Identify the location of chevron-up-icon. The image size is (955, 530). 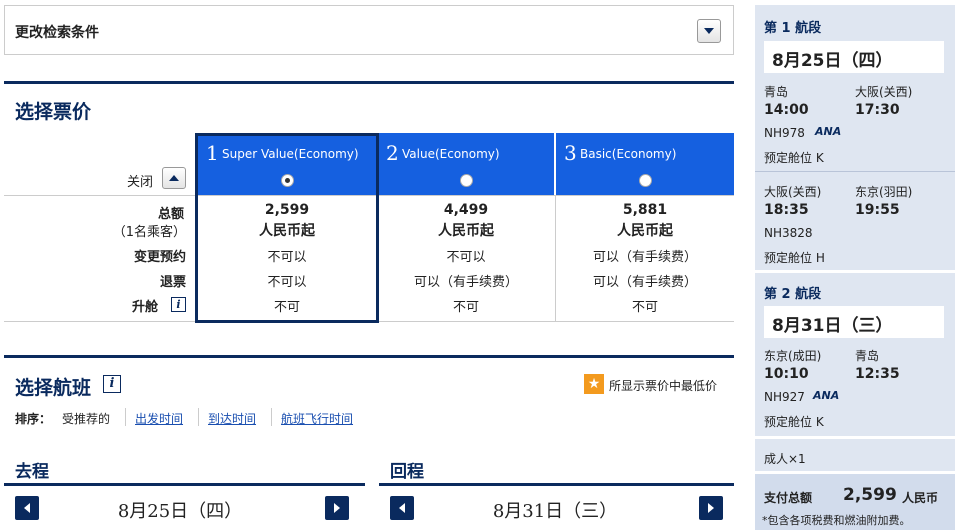
(174, 178).